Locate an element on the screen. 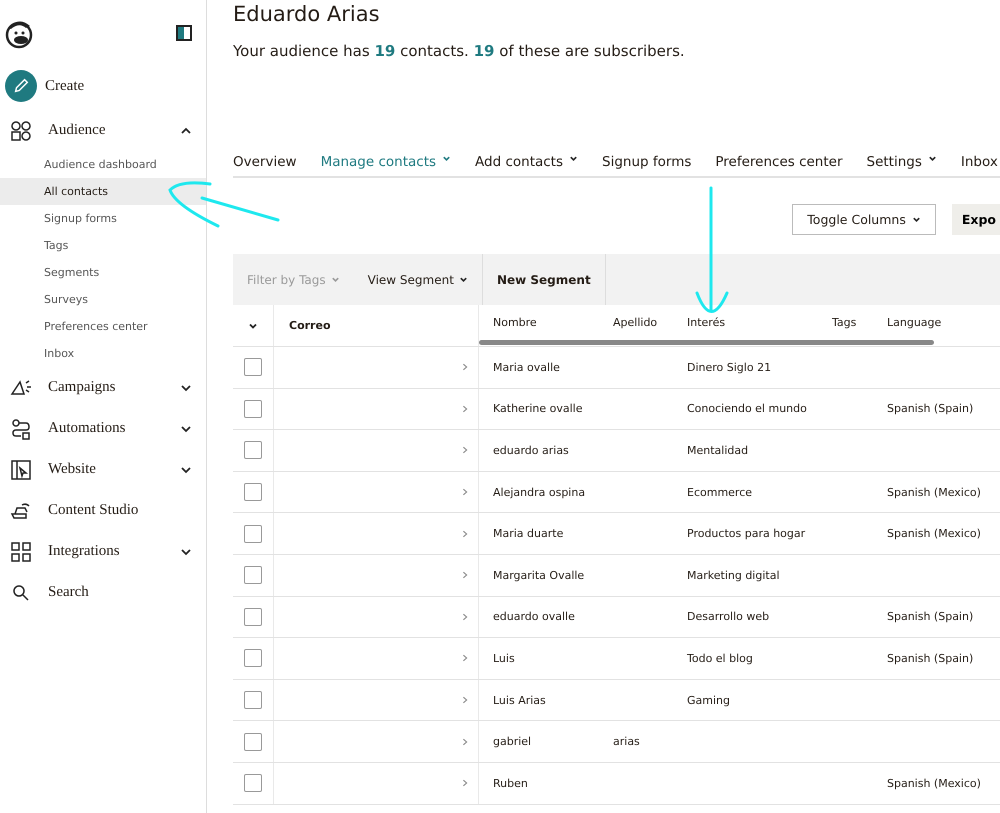  table-cell: Margarita Ovalle is located at coordinates (538, 575).